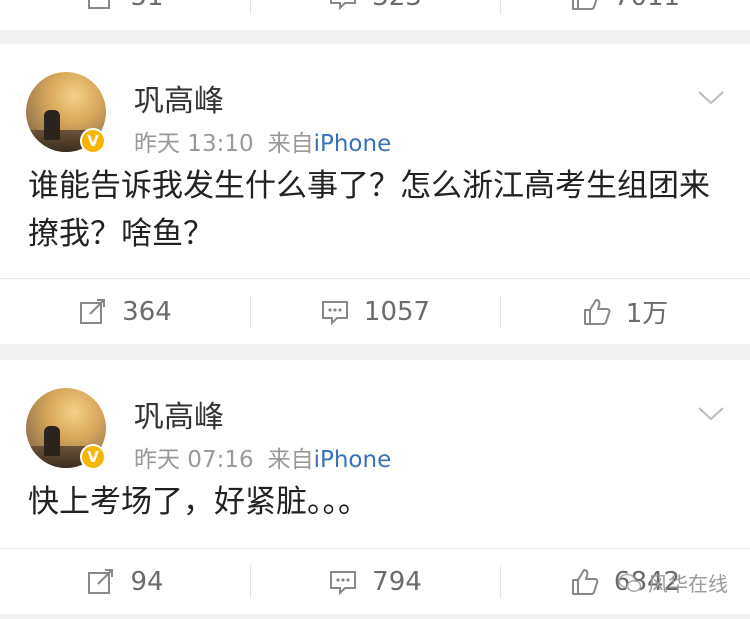 The width and height of the screenshot is (750, 619). What do you see at coordinates (146, 6) in the screenshot?
I see `repost-count: 51` at bounding box center [146, 6].